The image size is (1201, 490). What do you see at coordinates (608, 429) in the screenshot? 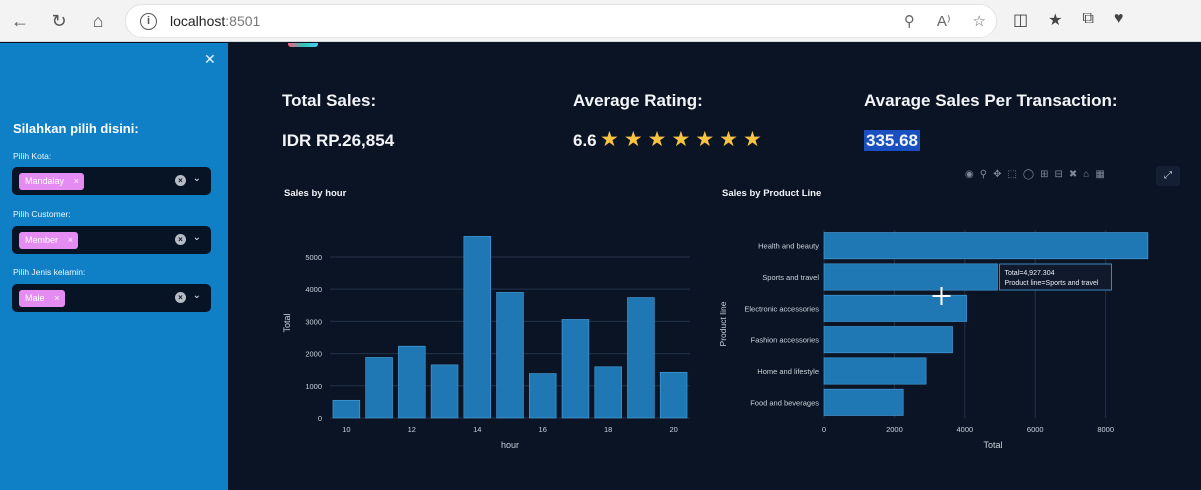
I see `x-tick-label: 18` at bounding box center [608, 429].